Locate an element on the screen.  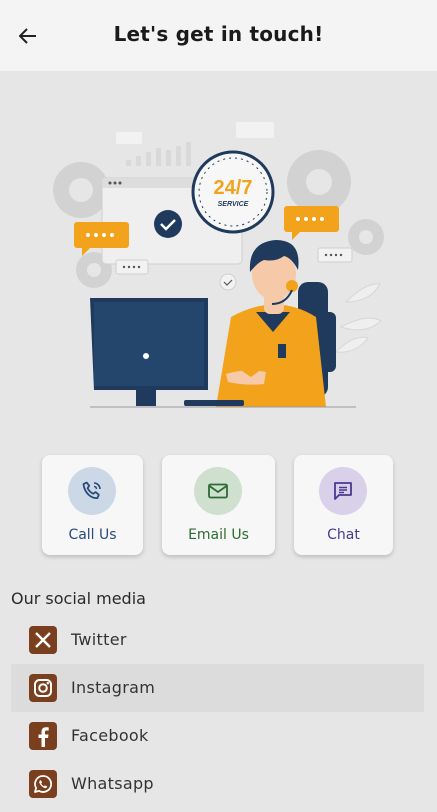
call-us-label: Call Us is located at coordinates (92, 535).